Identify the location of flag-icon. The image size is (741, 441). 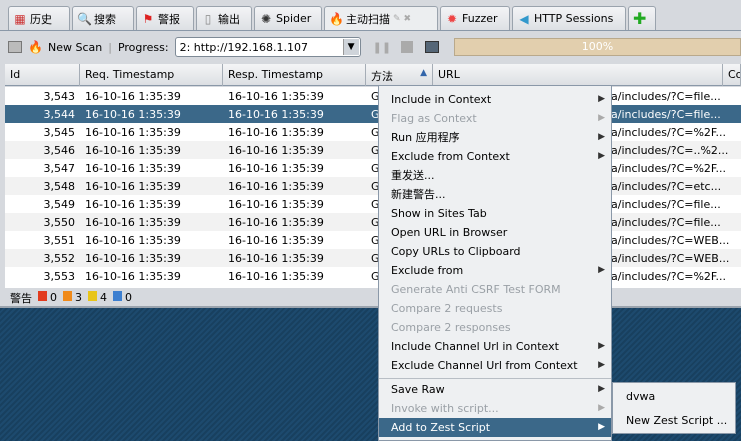
(42, 296).